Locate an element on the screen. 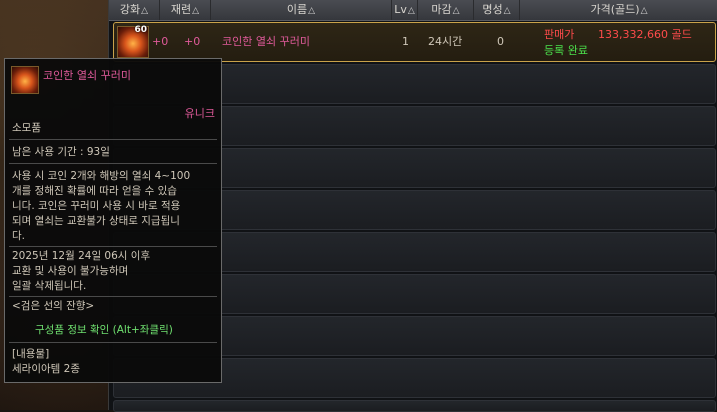 The width and height of the screenshot is (717, 412). tooltip-category: 소모품 is located at coordinates (26, 128).